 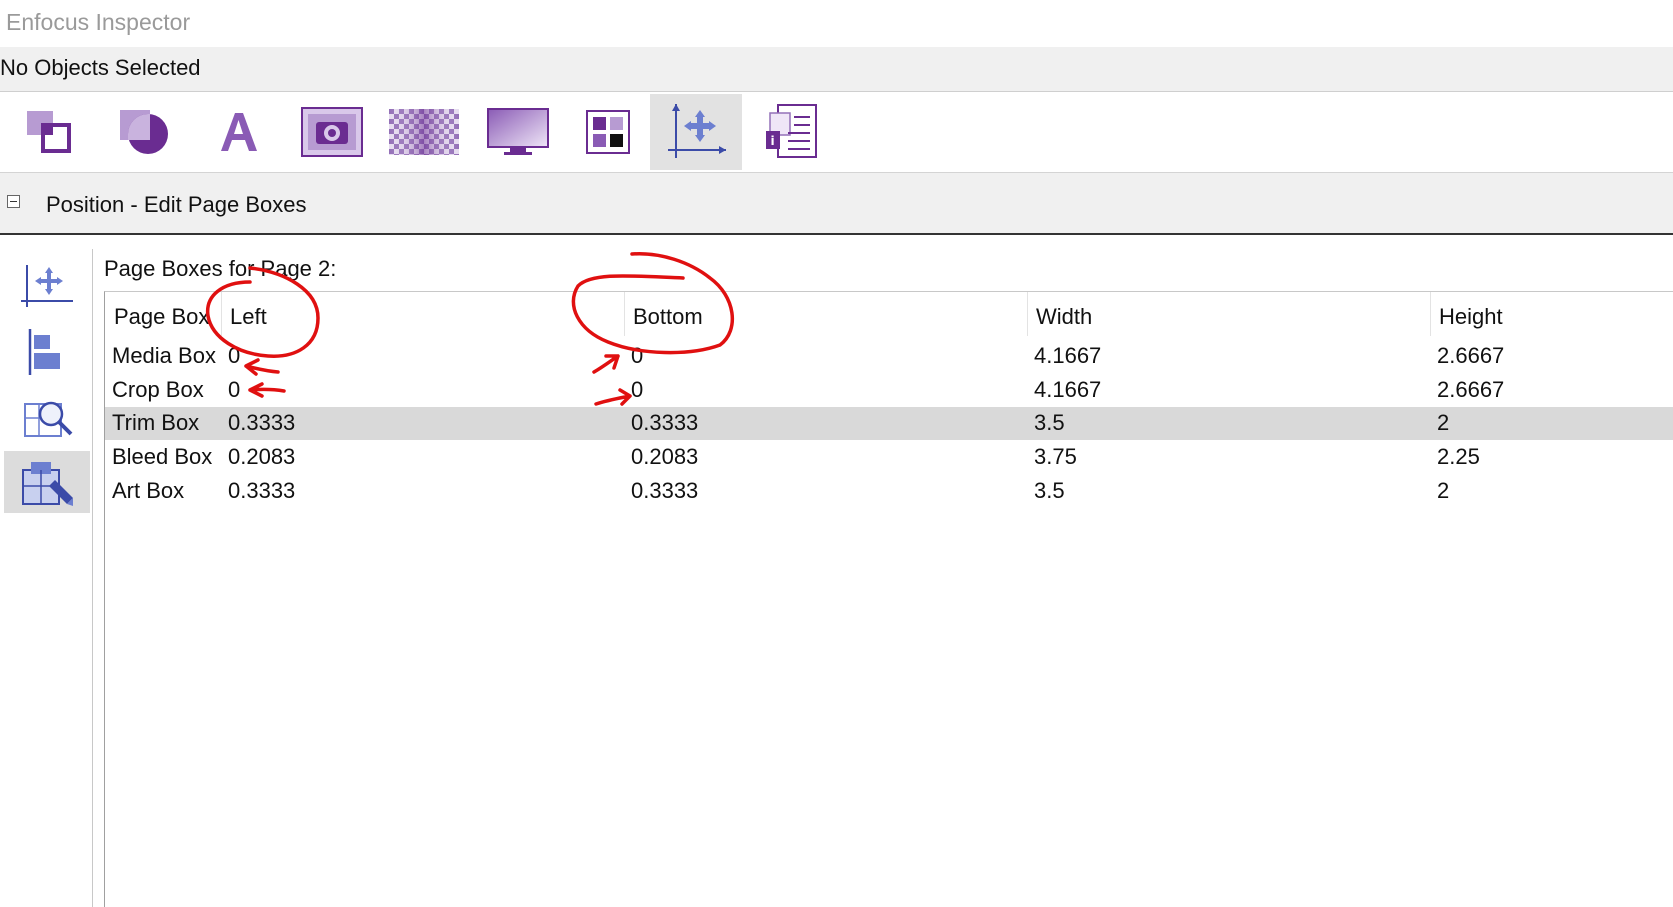 I want to click on collapse-toggle, so click(x=13, y=201).